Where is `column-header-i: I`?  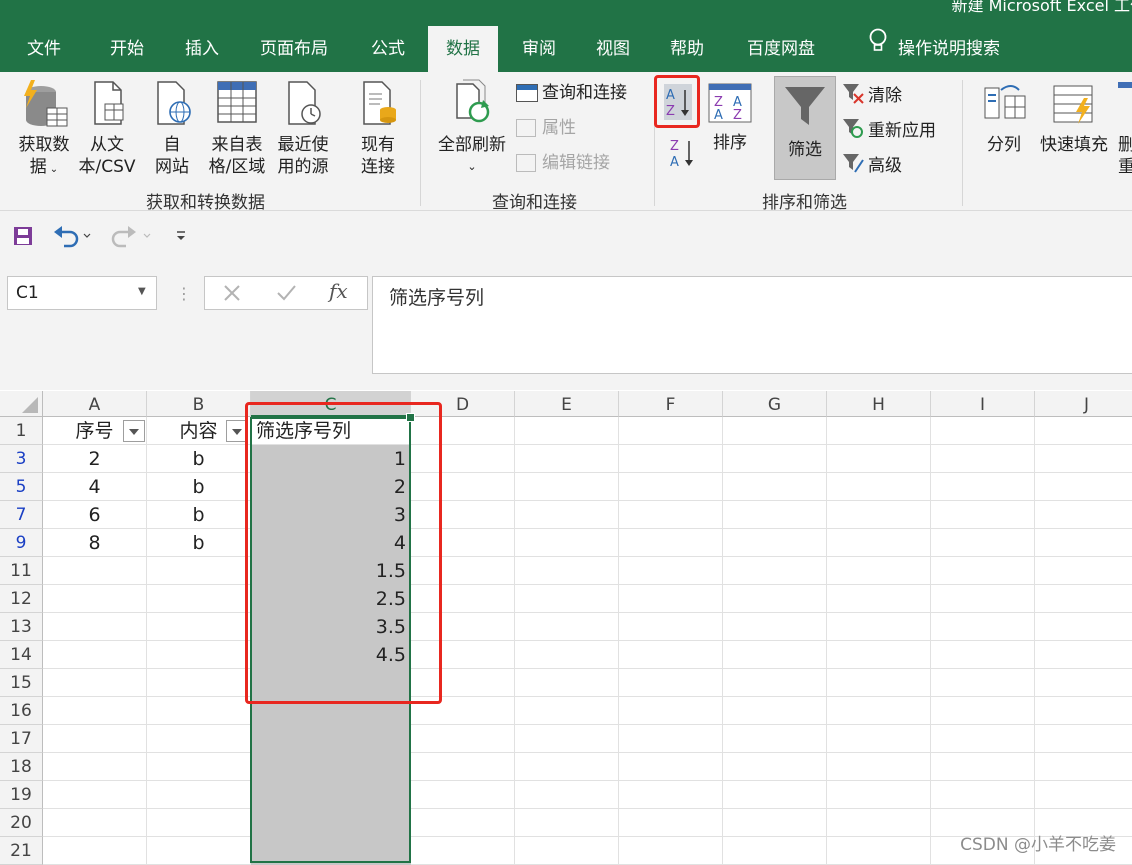 column-header-i: I is located at coordinates (983, 404).